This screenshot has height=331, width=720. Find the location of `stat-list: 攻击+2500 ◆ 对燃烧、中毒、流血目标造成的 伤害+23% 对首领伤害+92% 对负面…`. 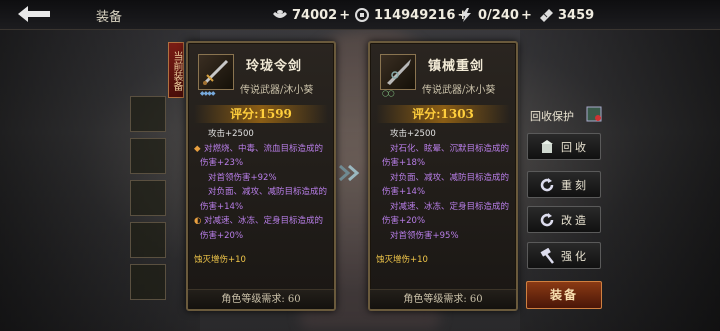

stat-list: 攻击+2500 ◆ 对燃烧、中毒、流血目标造成的 伤害+23% 对首领伤害+92% 对负面… is located at coordinates (261, 195).